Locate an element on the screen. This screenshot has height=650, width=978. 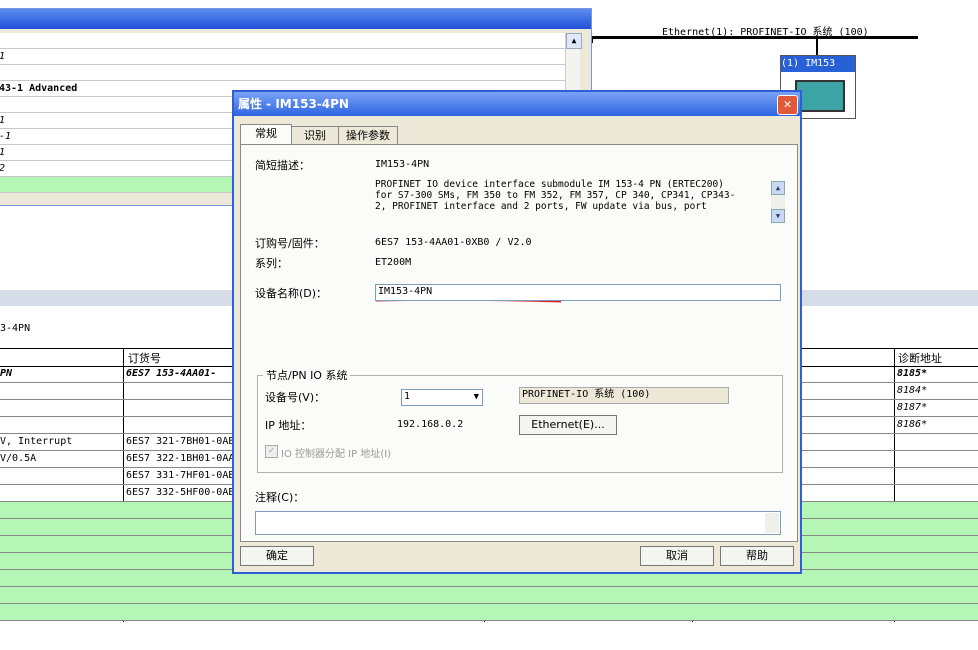
device-no-value: 1 is located at coordinates (407, 396).